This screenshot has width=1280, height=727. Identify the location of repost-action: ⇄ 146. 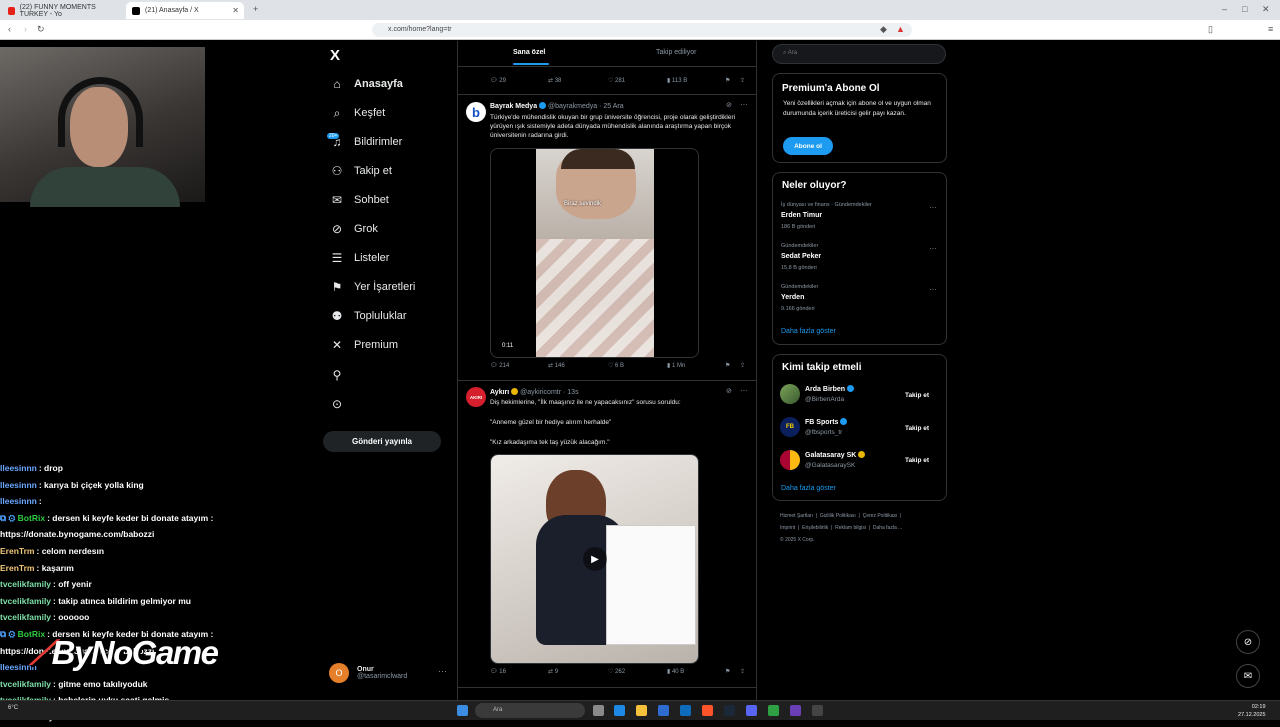
(556, 365).